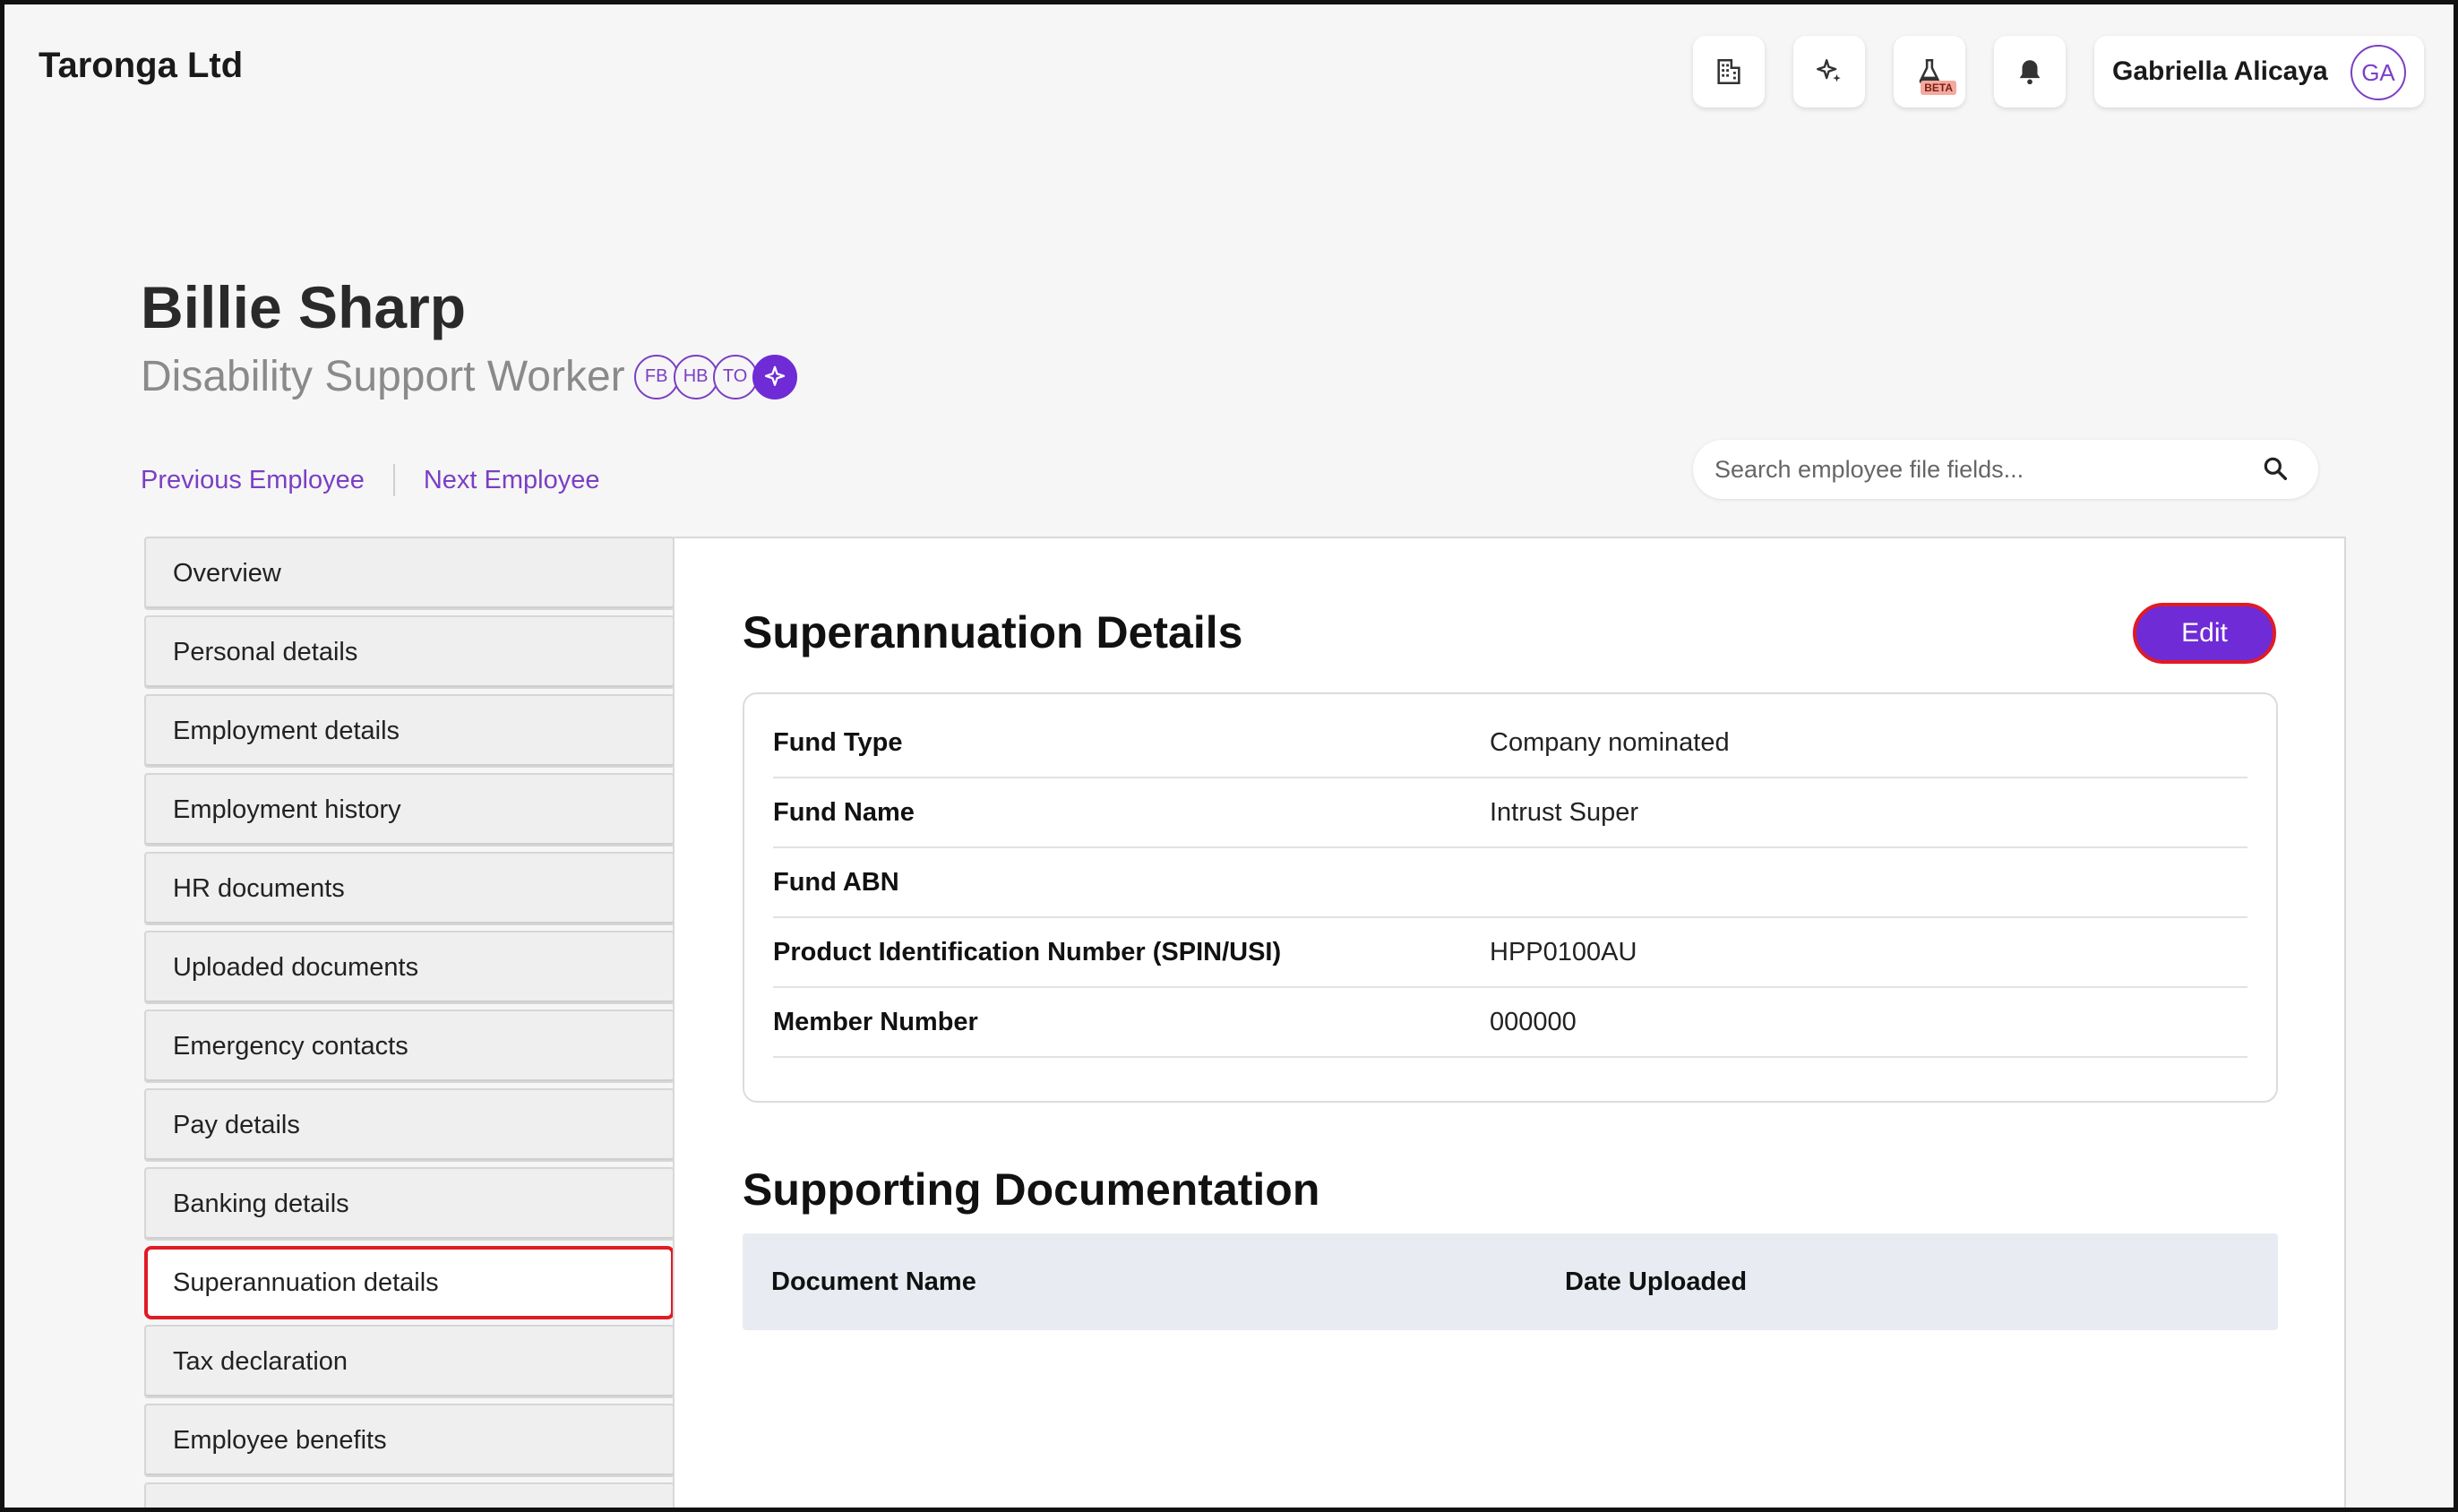 The height and width of the screenshot is (1512, 2458). What do you see at coordinates (1656, 1282) in the screenshot?
I see `column-header-date-uploaded: Date Uploaded` at bounding box center [1656, 1282].